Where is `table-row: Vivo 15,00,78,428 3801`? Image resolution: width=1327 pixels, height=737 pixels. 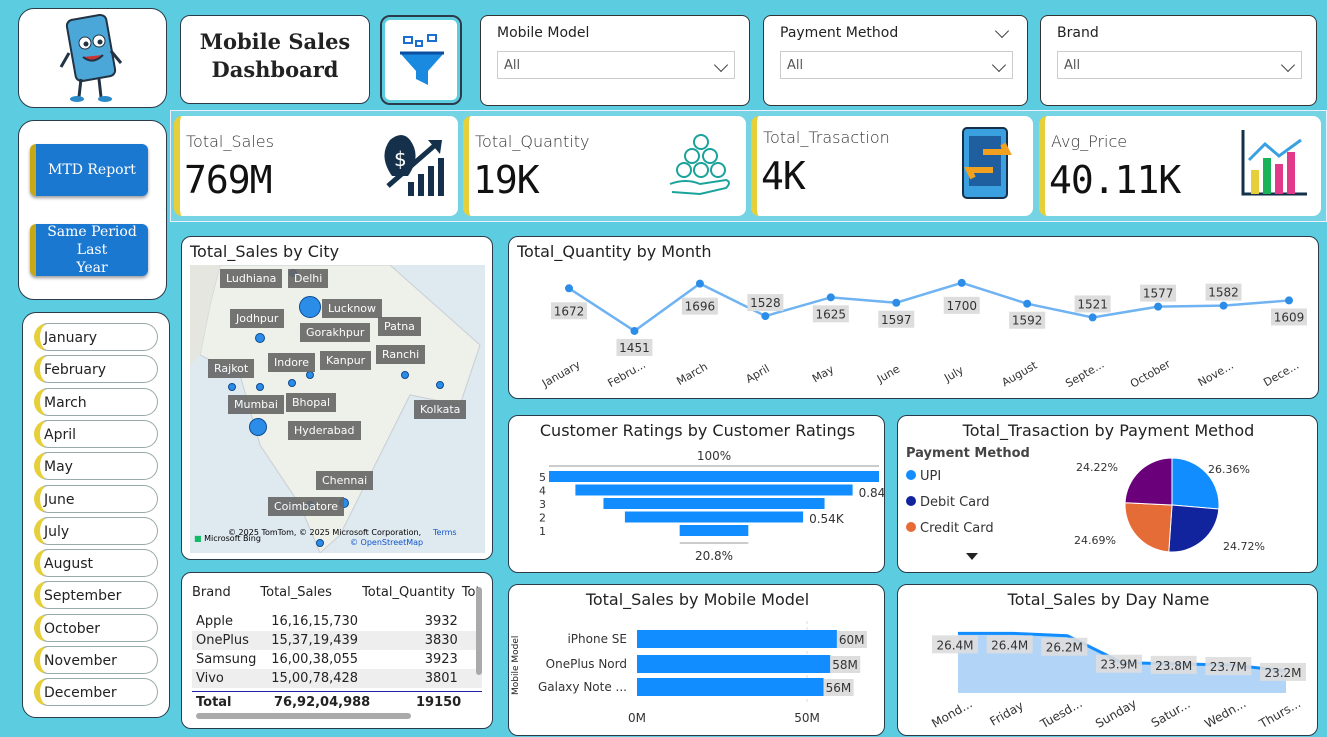 table-row: Vivo 15,00,78,428 3801 is located at coordinates (337, 678).